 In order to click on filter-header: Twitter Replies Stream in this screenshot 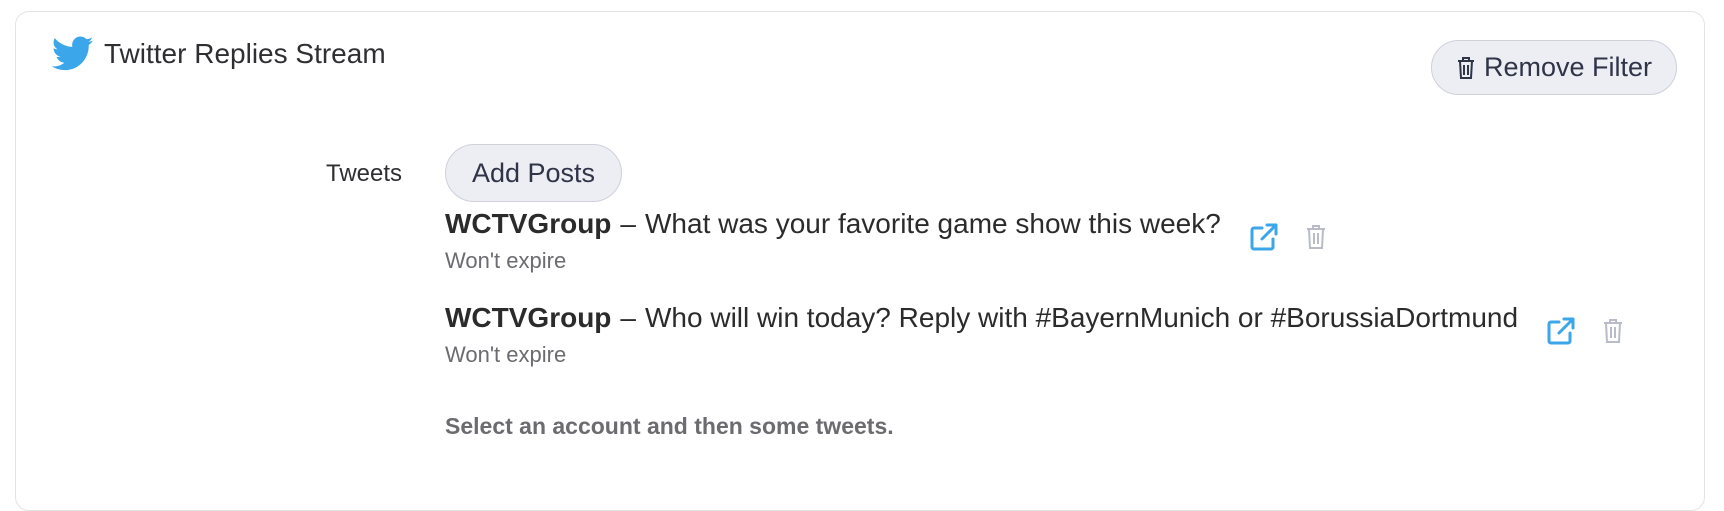, I will do `click(218, 54)`.